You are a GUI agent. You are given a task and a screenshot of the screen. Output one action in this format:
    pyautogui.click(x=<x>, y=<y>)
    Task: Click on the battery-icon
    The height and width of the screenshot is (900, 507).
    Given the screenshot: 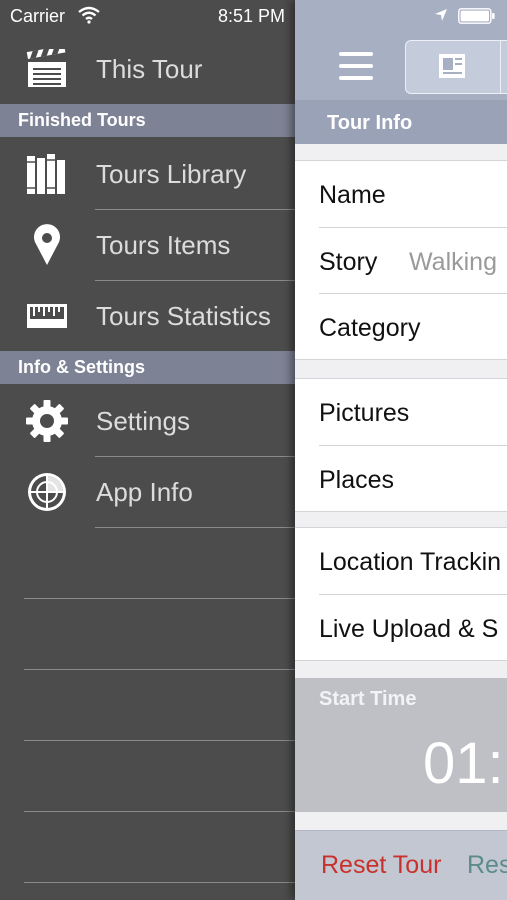 What is the action you would take?
    pyautogui.click(x=476, y=16)
    